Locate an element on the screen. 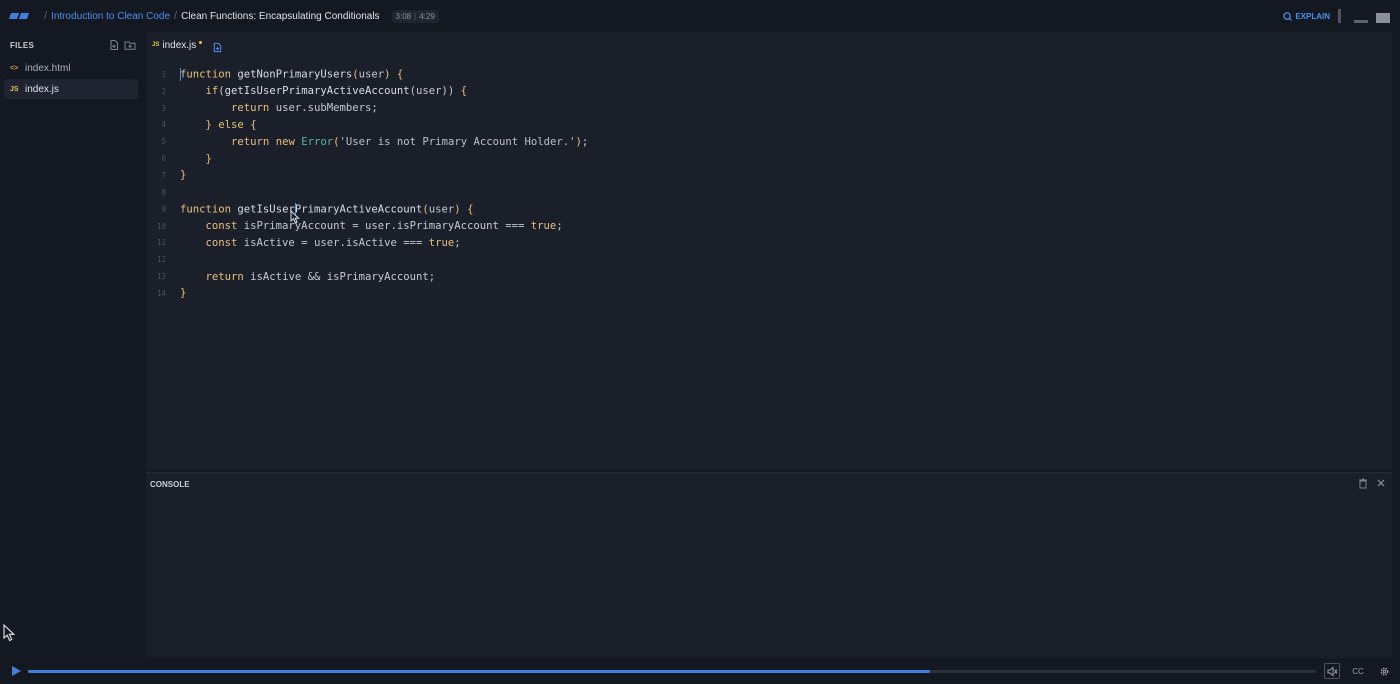  code-text: return user.subMembers; is located at coordinates (304, 108).